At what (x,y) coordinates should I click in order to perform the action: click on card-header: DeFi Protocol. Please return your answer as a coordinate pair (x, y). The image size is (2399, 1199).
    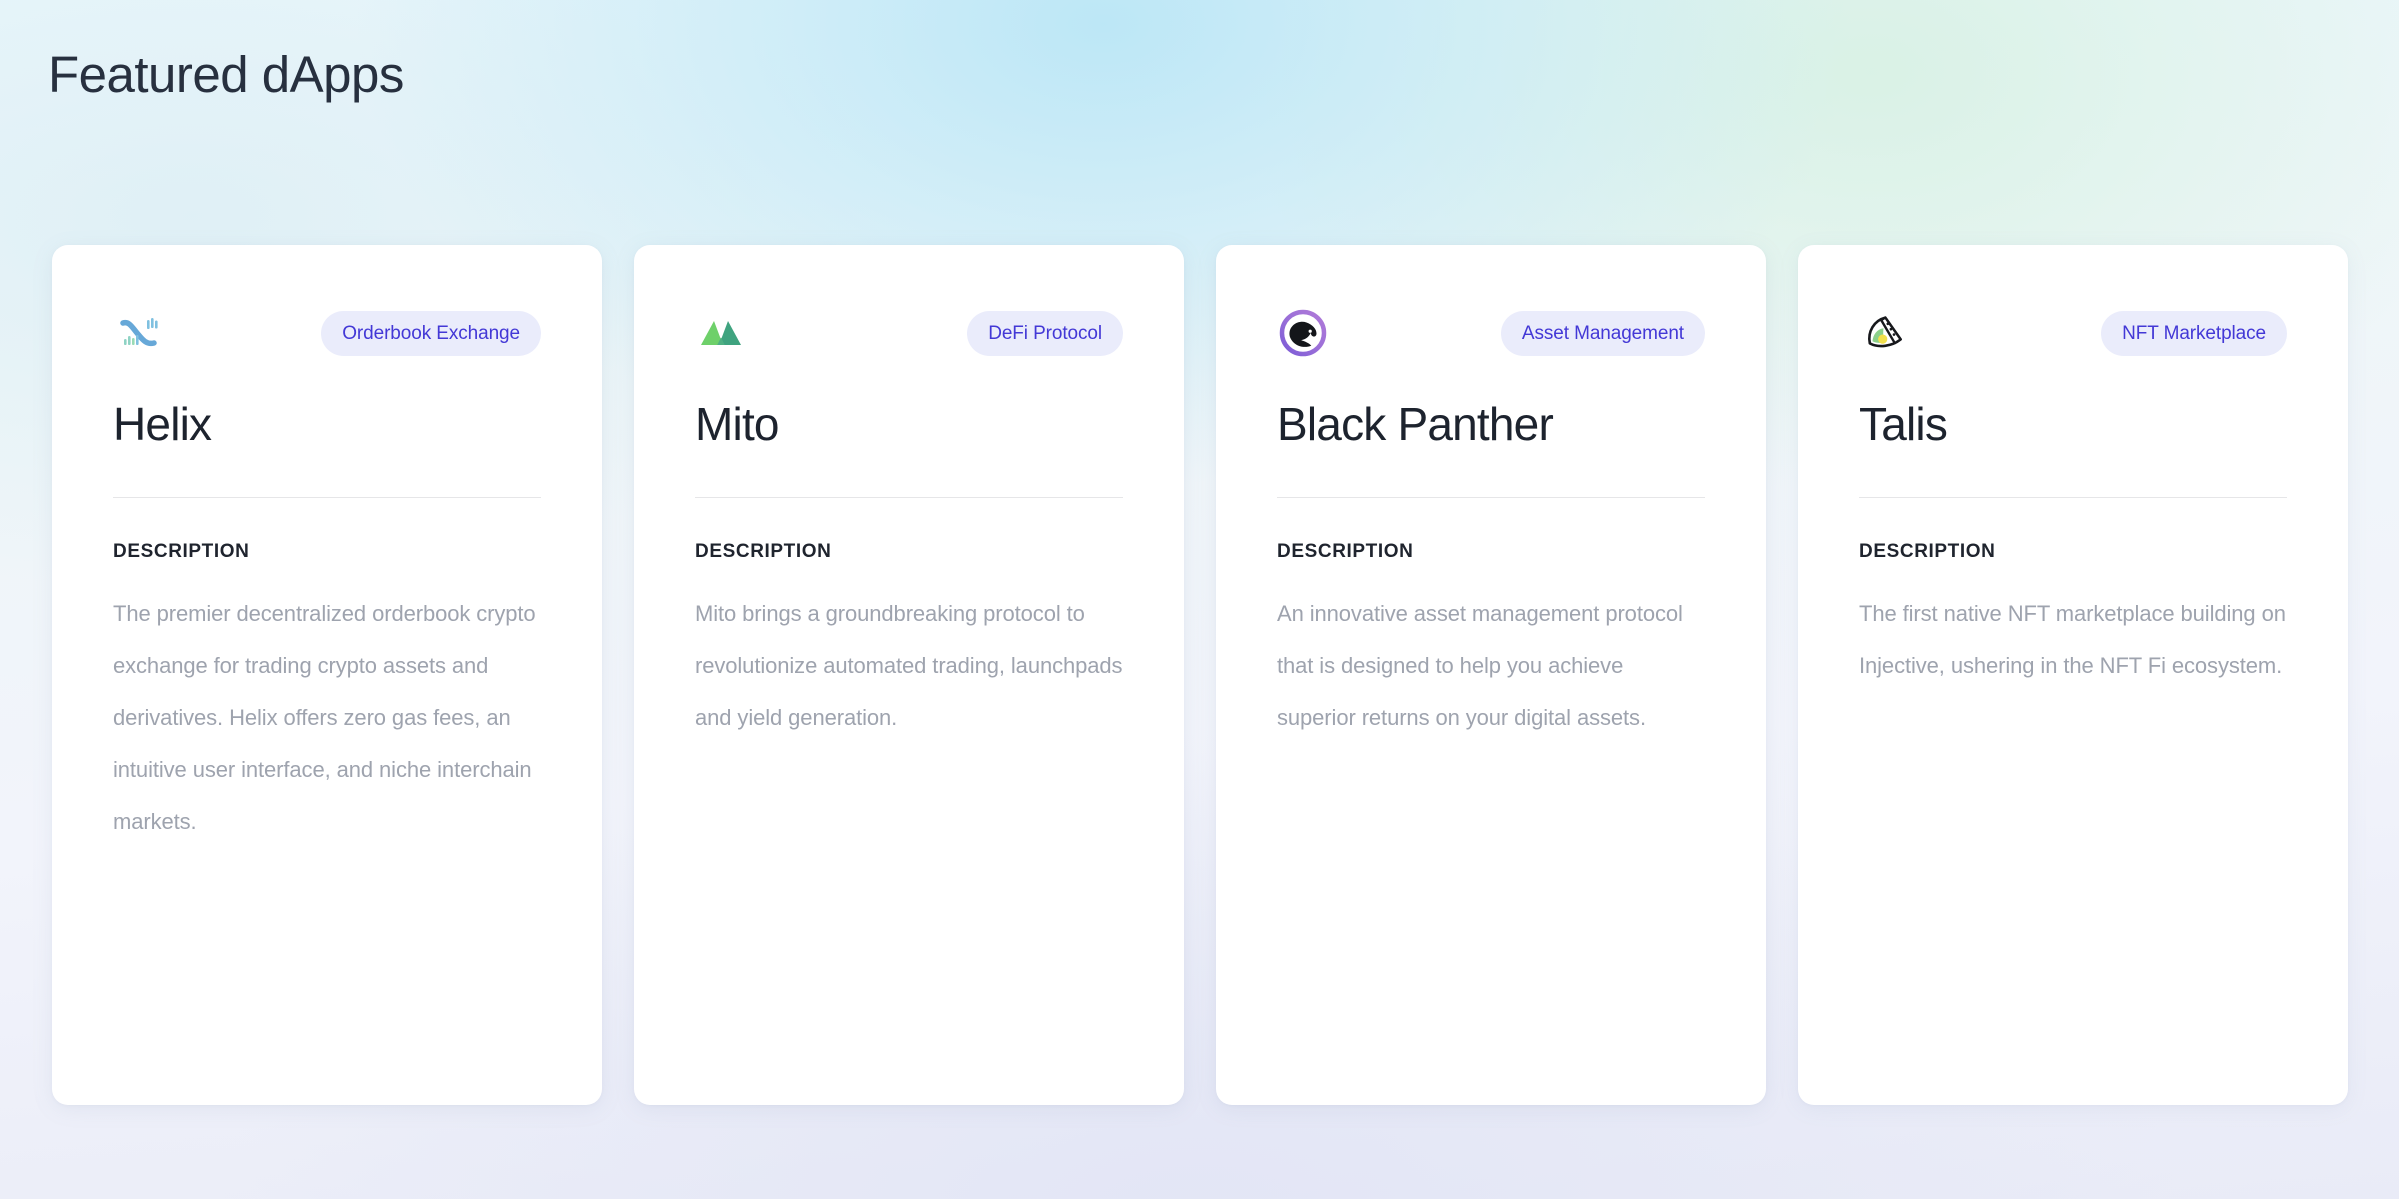
    Looking at the image, I should click on (909, 333).